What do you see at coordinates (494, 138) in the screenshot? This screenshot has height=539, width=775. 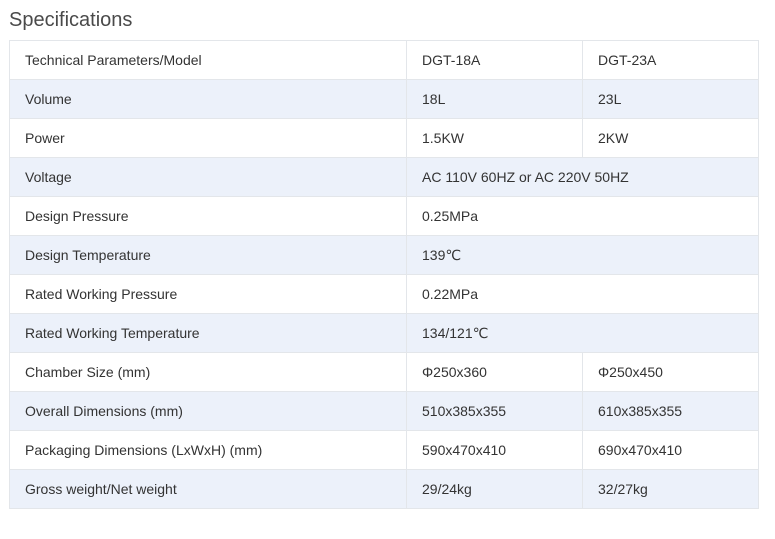 I see `table-cell: 1.5KW` at bounding box center [494, 138].